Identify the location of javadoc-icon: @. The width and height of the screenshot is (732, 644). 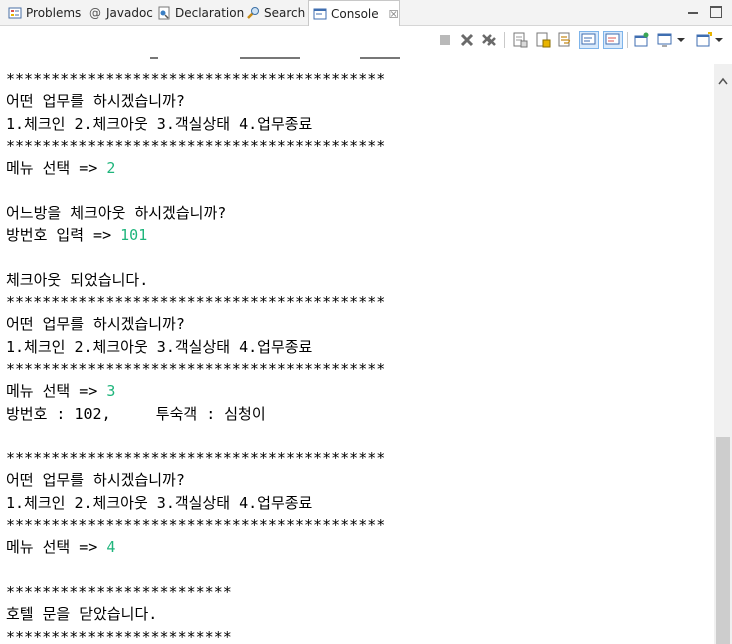
(95, 13).